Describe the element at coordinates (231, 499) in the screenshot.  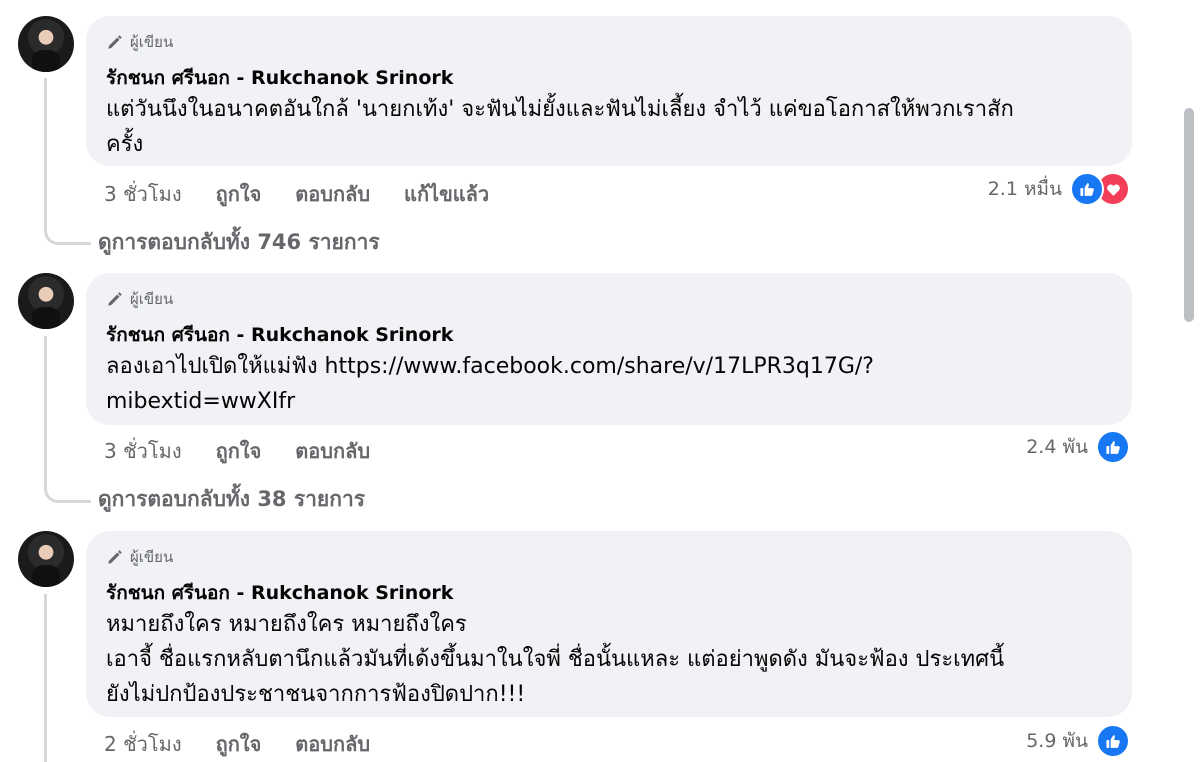
I see `view-replies-link: ดูการตอบกลับทั้ง 38 รายการ` at that location.